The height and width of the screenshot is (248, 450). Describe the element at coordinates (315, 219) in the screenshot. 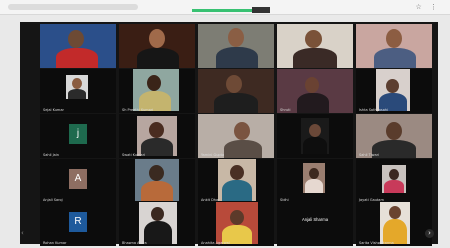

I see `participant-name-label: Anjali Sharma` at that location.